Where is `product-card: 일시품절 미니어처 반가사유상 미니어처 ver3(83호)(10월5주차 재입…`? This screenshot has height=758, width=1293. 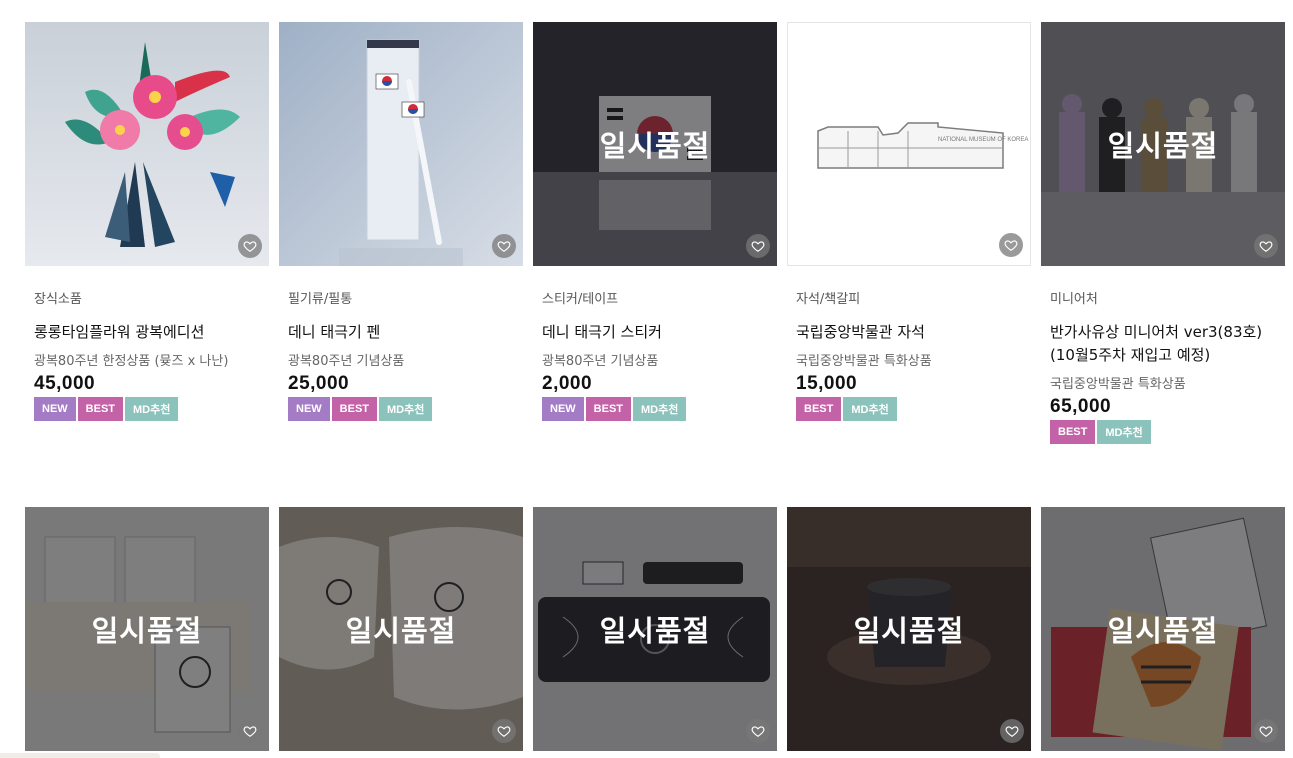
product-card: 일시품절 미니어처 반가사유상 미니어처 ver3(83호)(10월5주차 재입… is located at coordinates (1163, 233).